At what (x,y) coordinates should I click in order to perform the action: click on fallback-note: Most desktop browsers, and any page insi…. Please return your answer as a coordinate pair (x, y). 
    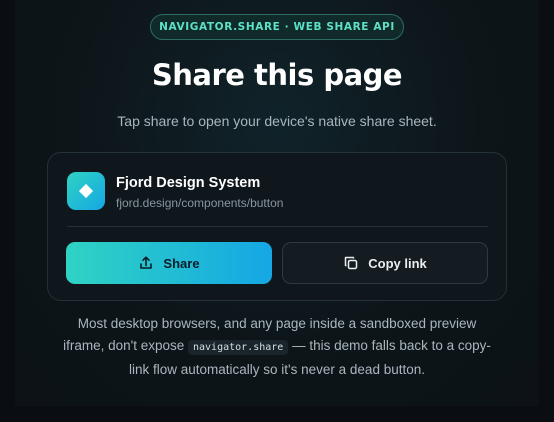
    Looking at the image, I should click on (277, 347).